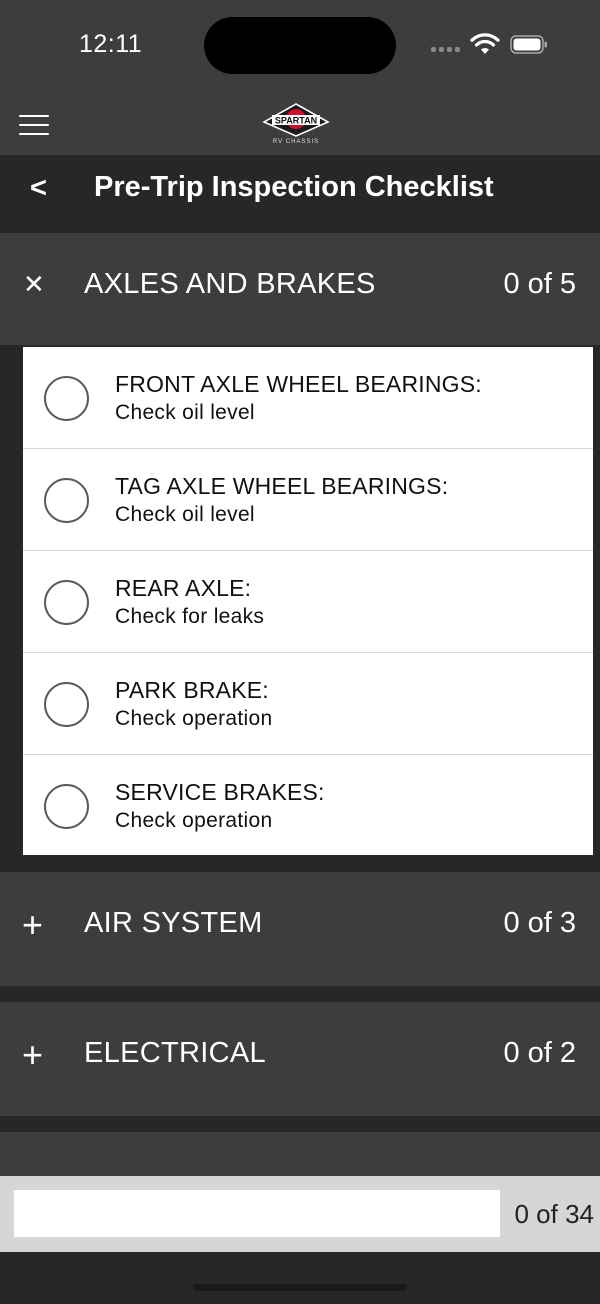  I want to click on section-header-air-system: + AIR SYSTEM 0 of 3, so click(300, 929).